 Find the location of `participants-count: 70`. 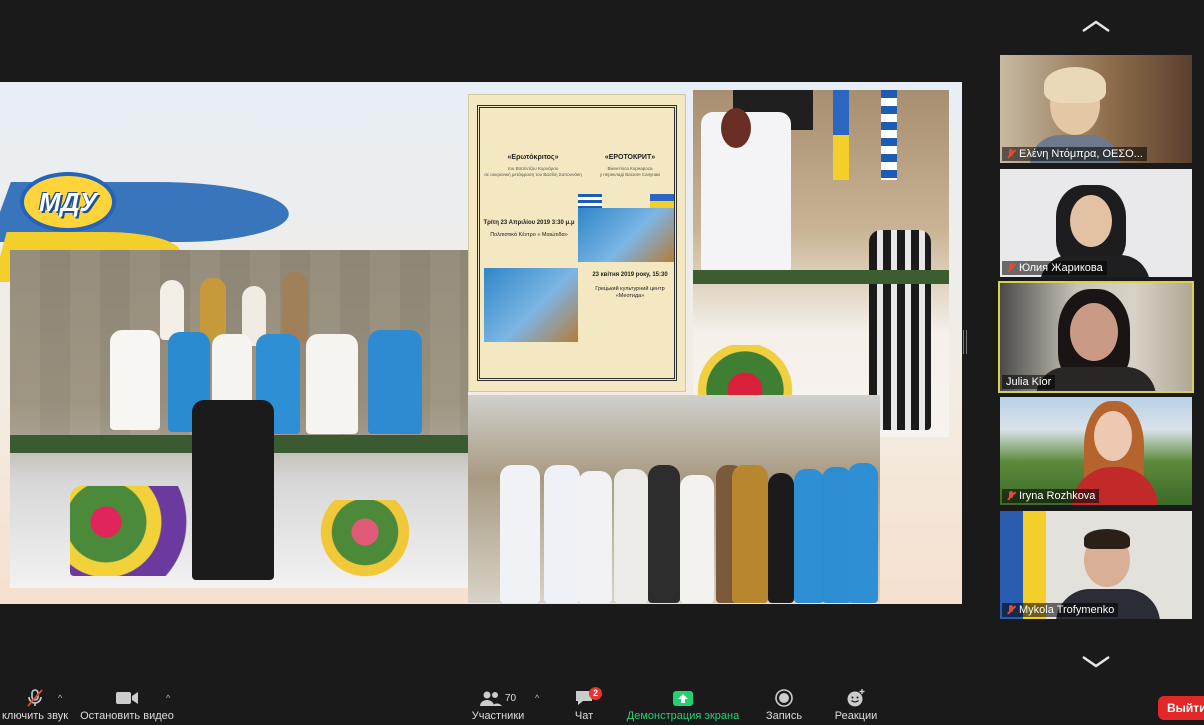

participants-count: 70 is located at coordinates (510, 698).